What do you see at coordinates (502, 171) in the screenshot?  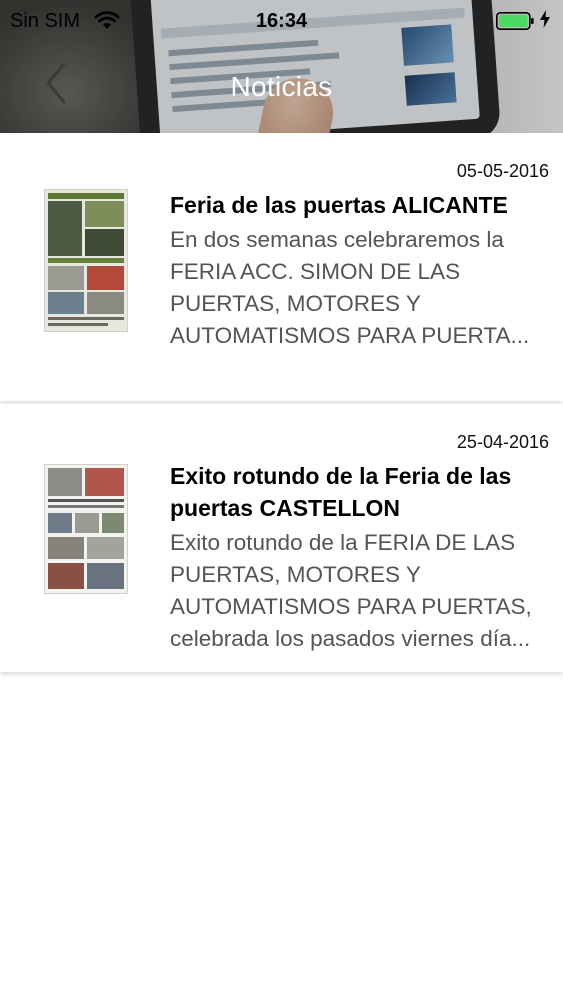 I see `news-date: 05-05-2016` at bounding box center [502, 171].